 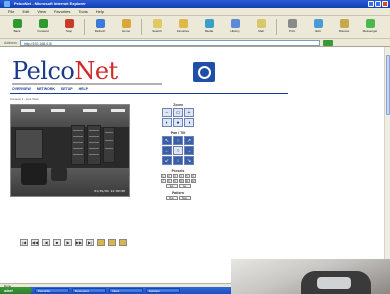 What do you see at coordinates (43, 31) in the screenshot?
I see `toolbar-button-label: Forward` at bounding box center [43, 31].